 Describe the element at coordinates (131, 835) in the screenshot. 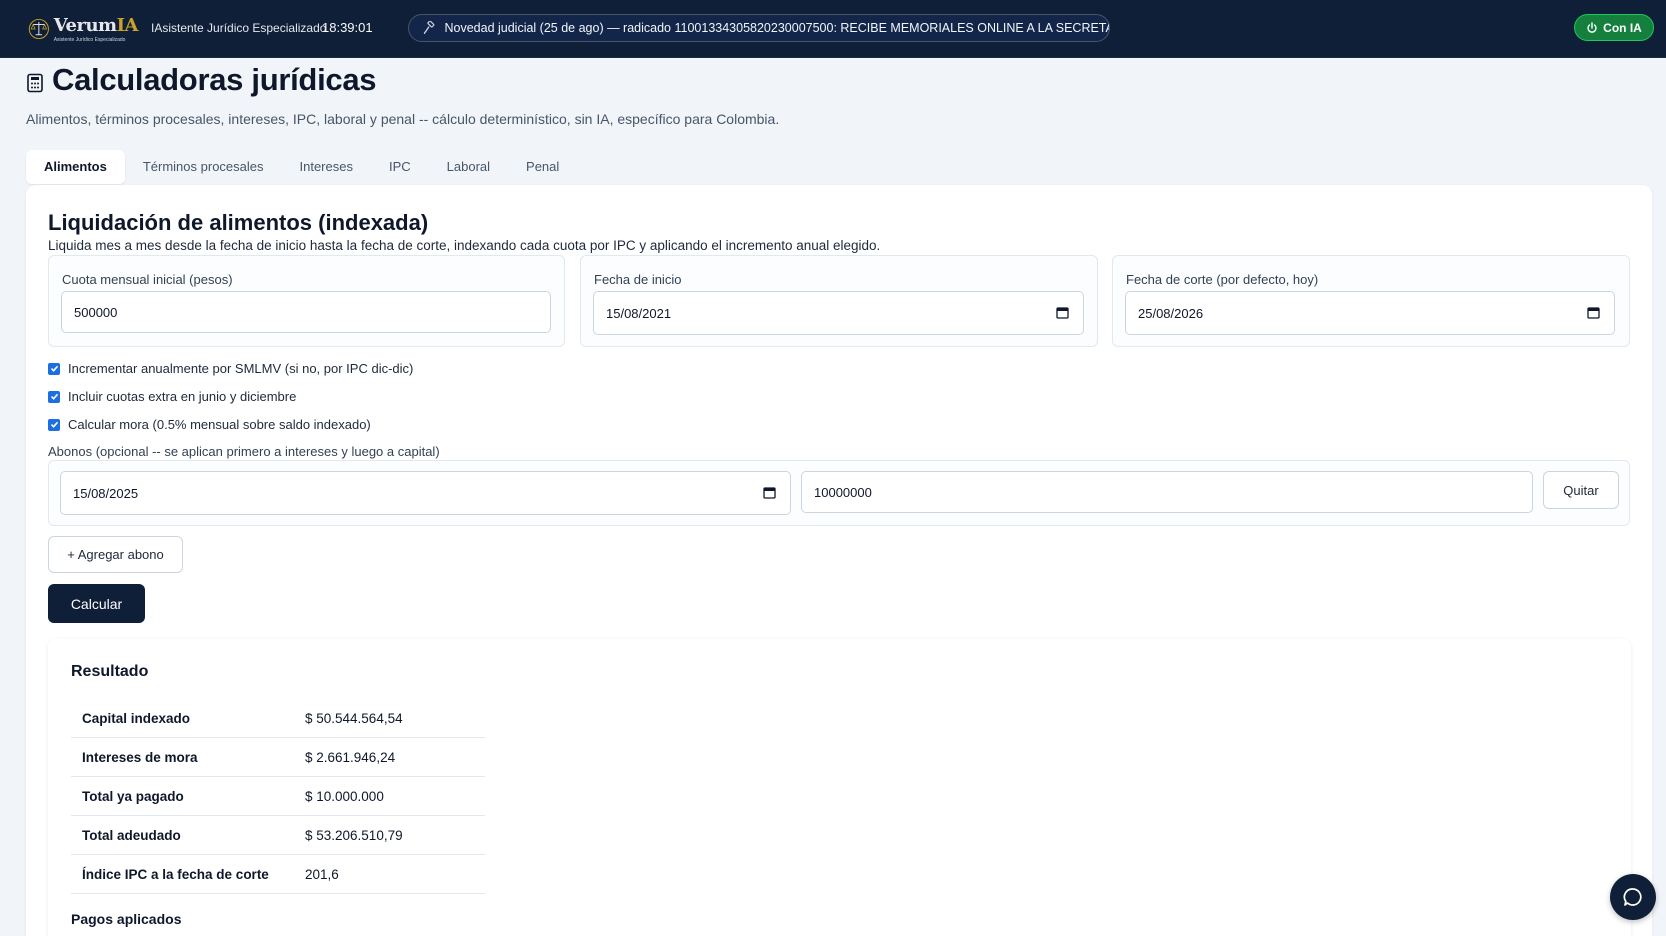

I see `row-label: Total adeudado` at that location.